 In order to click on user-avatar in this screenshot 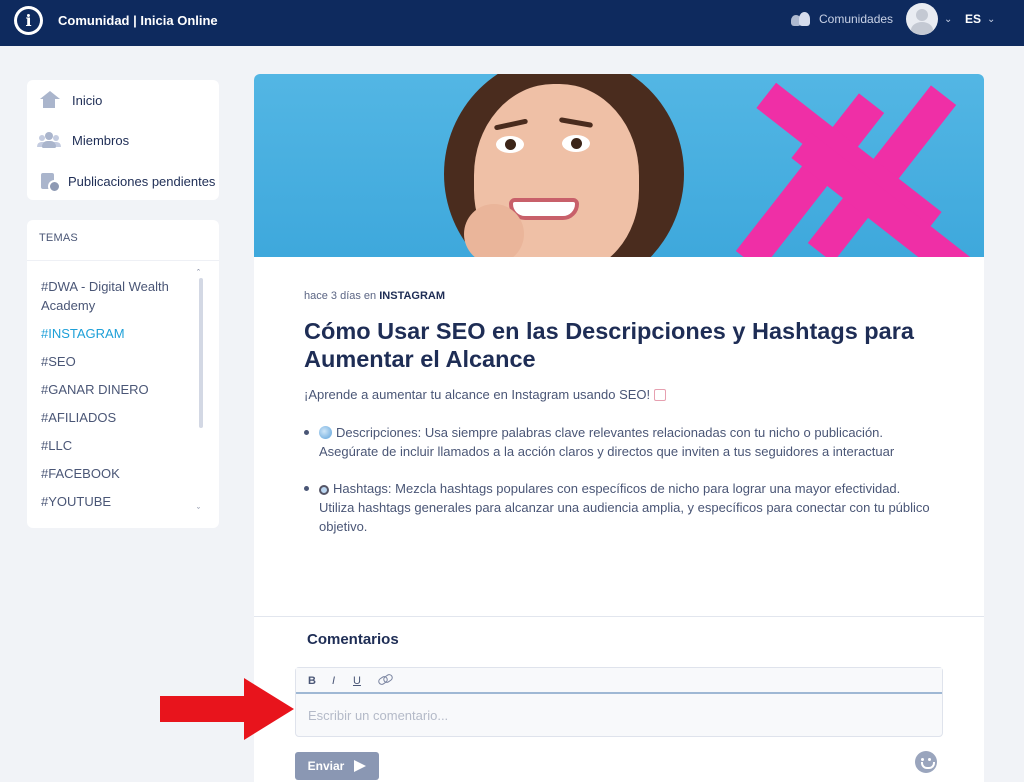, I will do `click(922, 19)`.